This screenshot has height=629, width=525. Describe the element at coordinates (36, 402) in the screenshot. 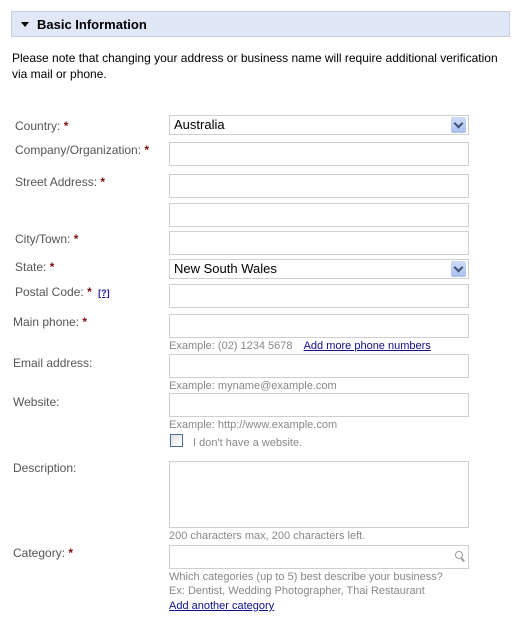

I see `website-label: Website:` at that location.